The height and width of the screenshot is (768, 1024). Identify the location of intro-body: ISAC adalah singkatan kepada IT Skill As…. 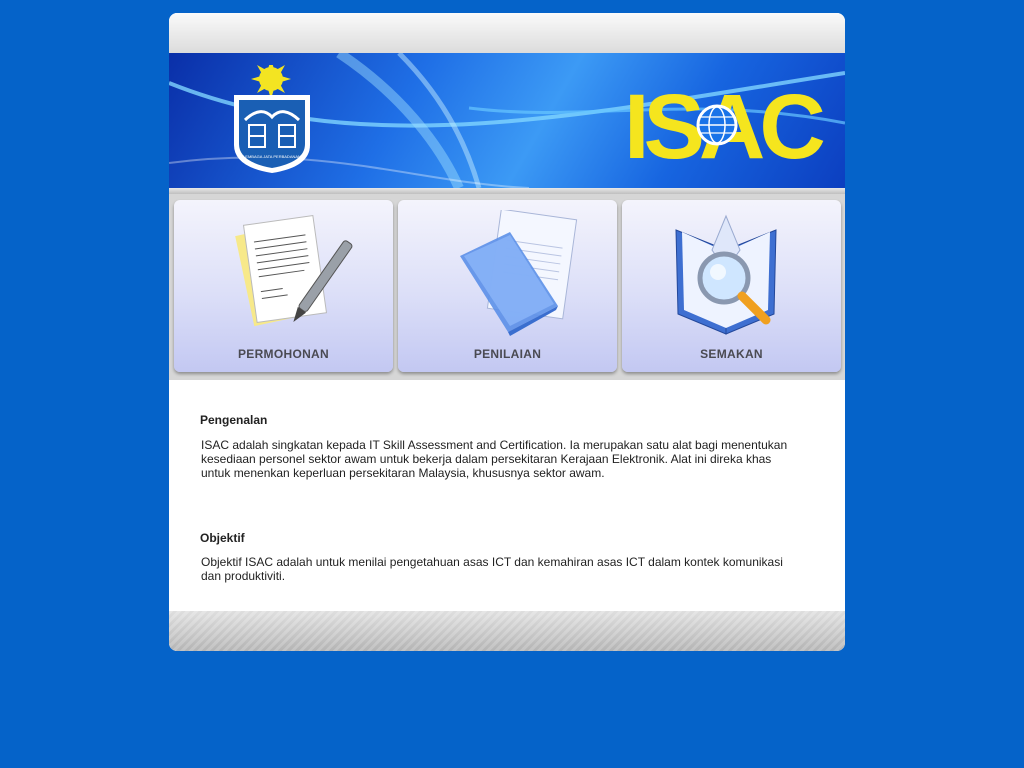
(501, 459).